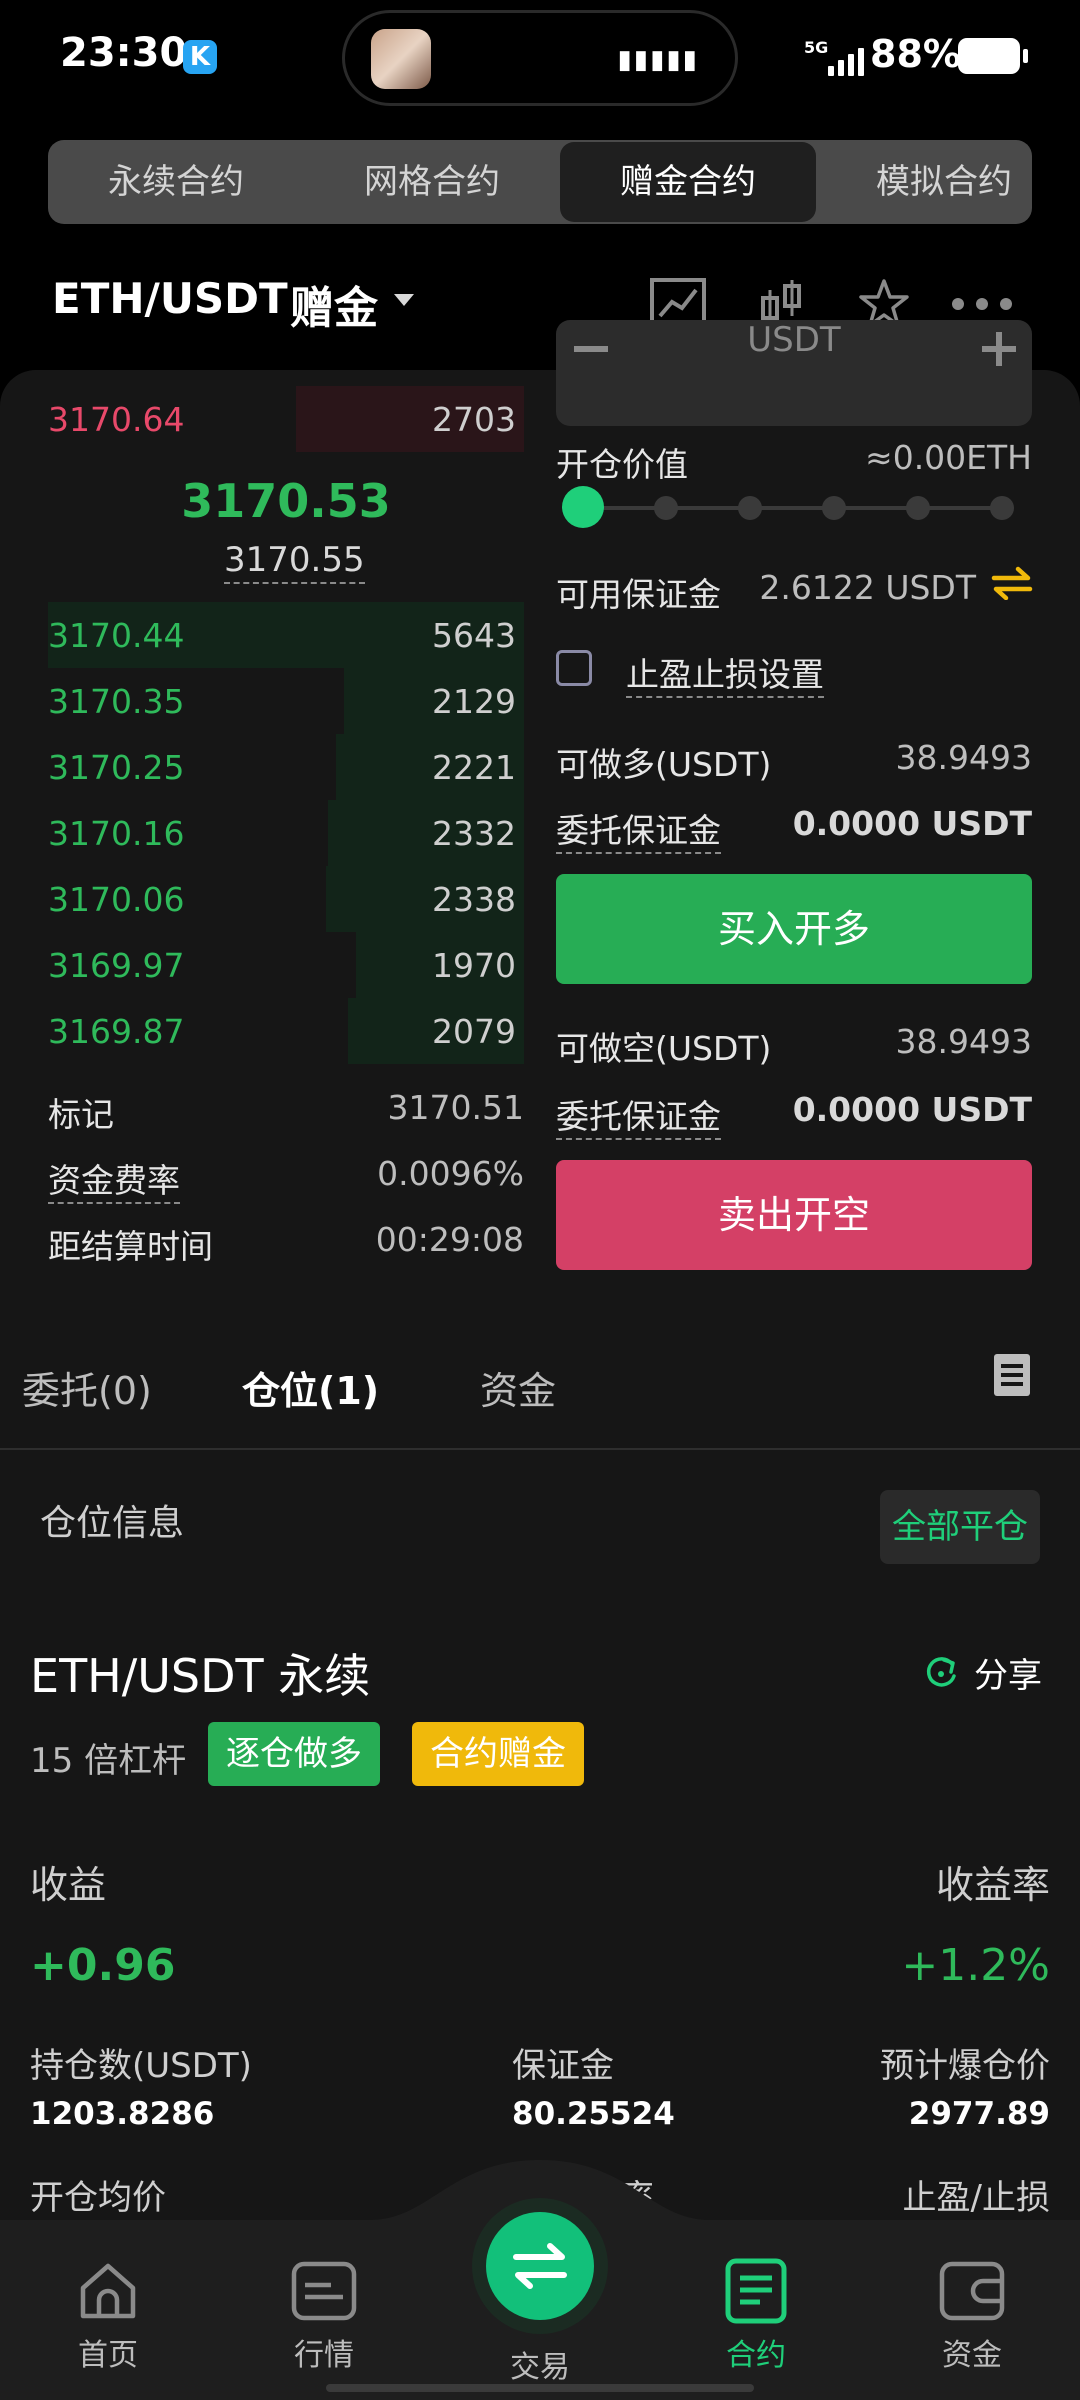 The width and height of the screenshot is (1080, 2400). I want to click on bid-qty: 2338, so click(474, 899).